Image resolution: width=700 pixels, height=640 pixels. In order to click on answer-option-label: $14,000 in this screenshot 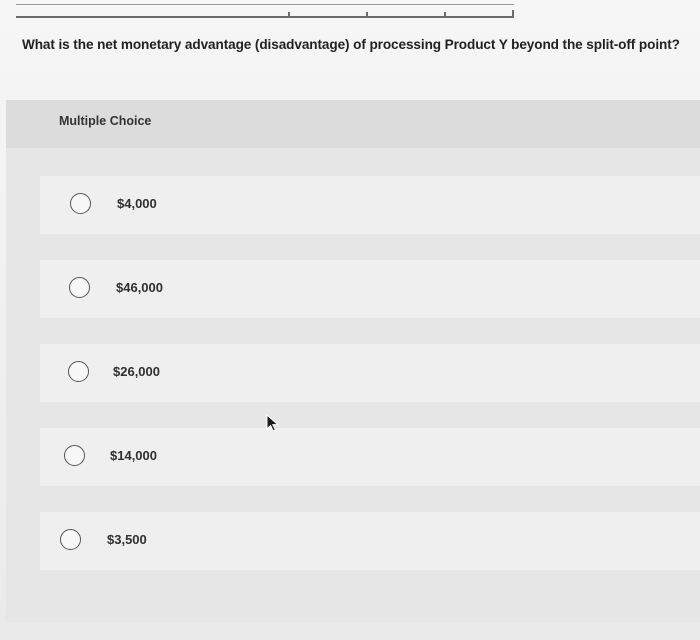, I will do `click(133, 455)`.